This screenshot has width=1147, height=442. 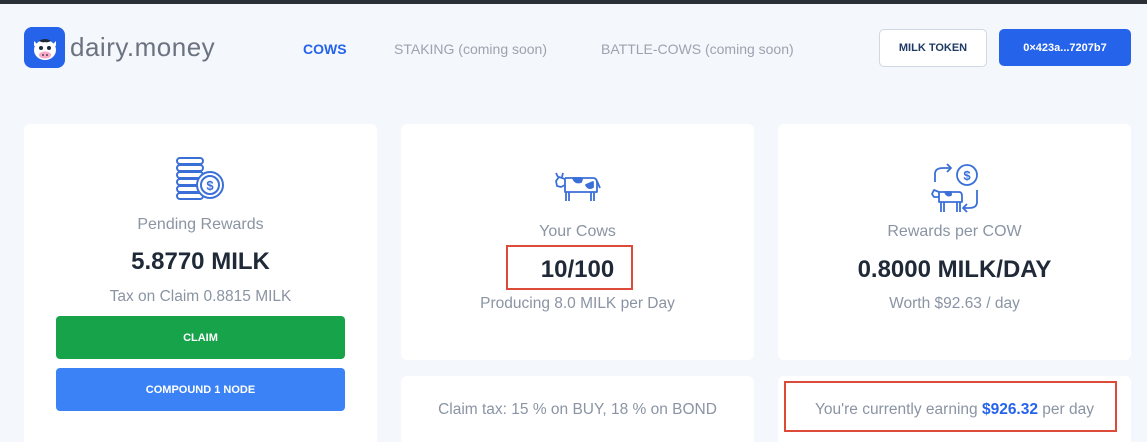 I want to click on earning-highlight-box, so click(x=950, y=406).